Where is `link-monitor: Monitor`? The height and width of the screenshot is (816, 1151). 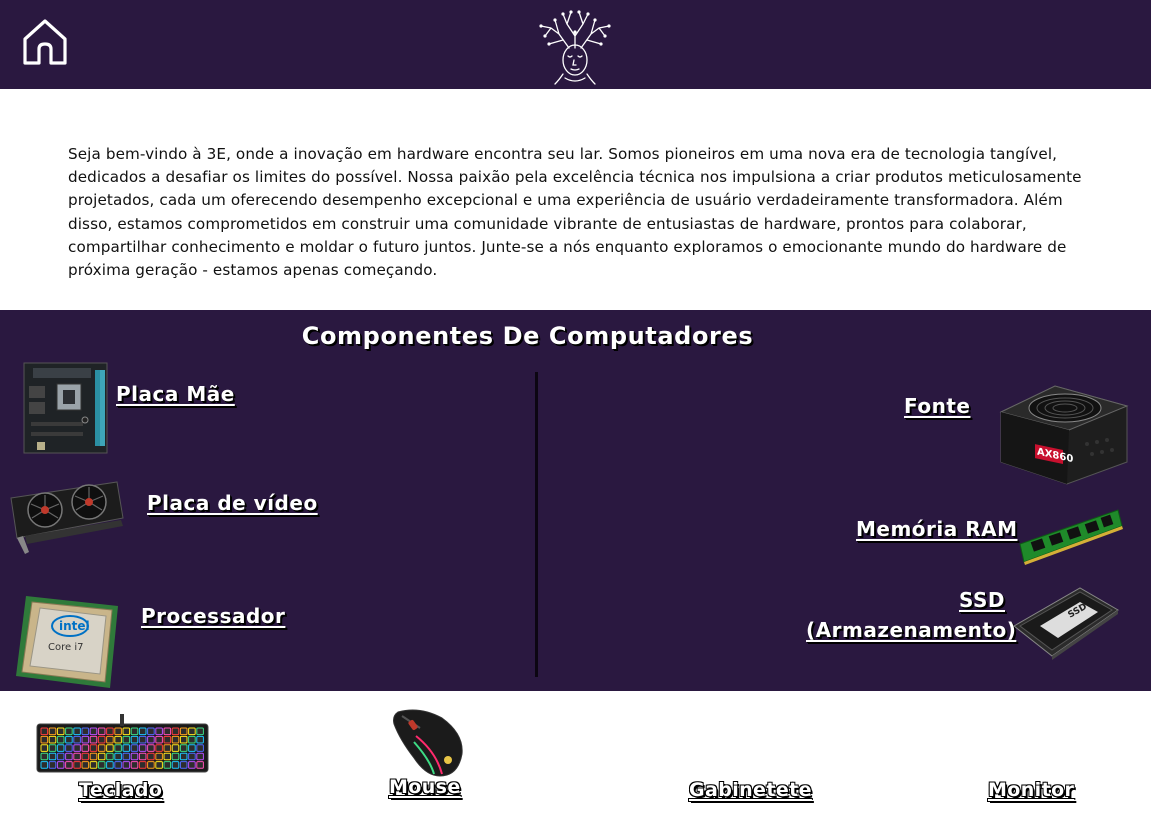
link-monitor: Monitor is located at coordinates (1031, 790).